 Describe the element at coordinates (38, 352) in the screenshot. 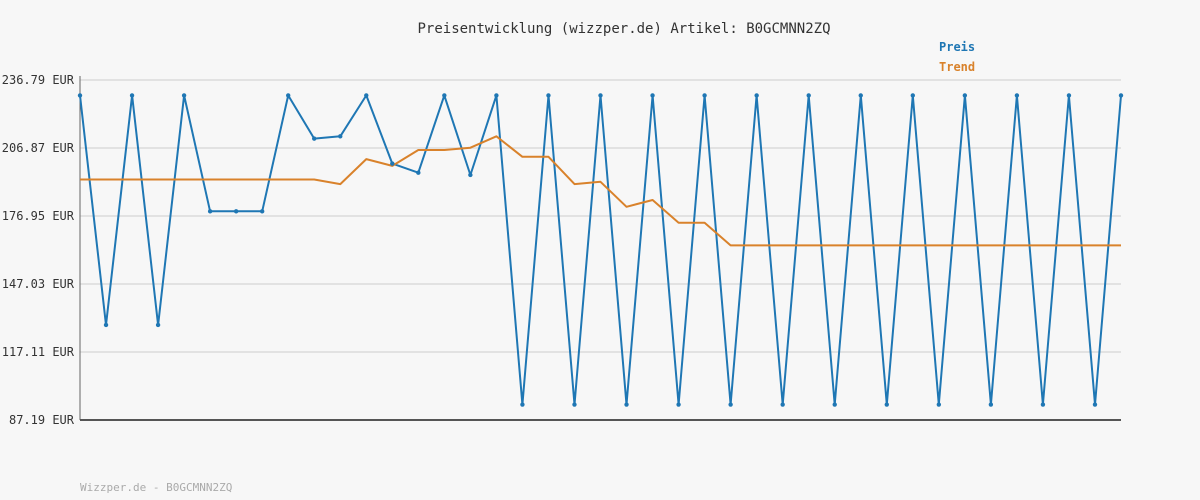

I see `y-tick-label: 117.11 EUR` at that location.